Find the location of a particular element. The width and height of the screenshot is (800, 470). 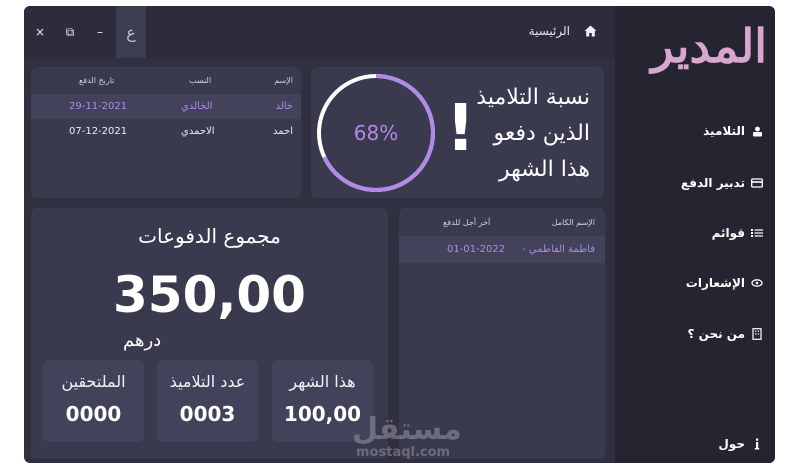

sidebar-item-label: التلاميذ is located at coordinates (724, 131).